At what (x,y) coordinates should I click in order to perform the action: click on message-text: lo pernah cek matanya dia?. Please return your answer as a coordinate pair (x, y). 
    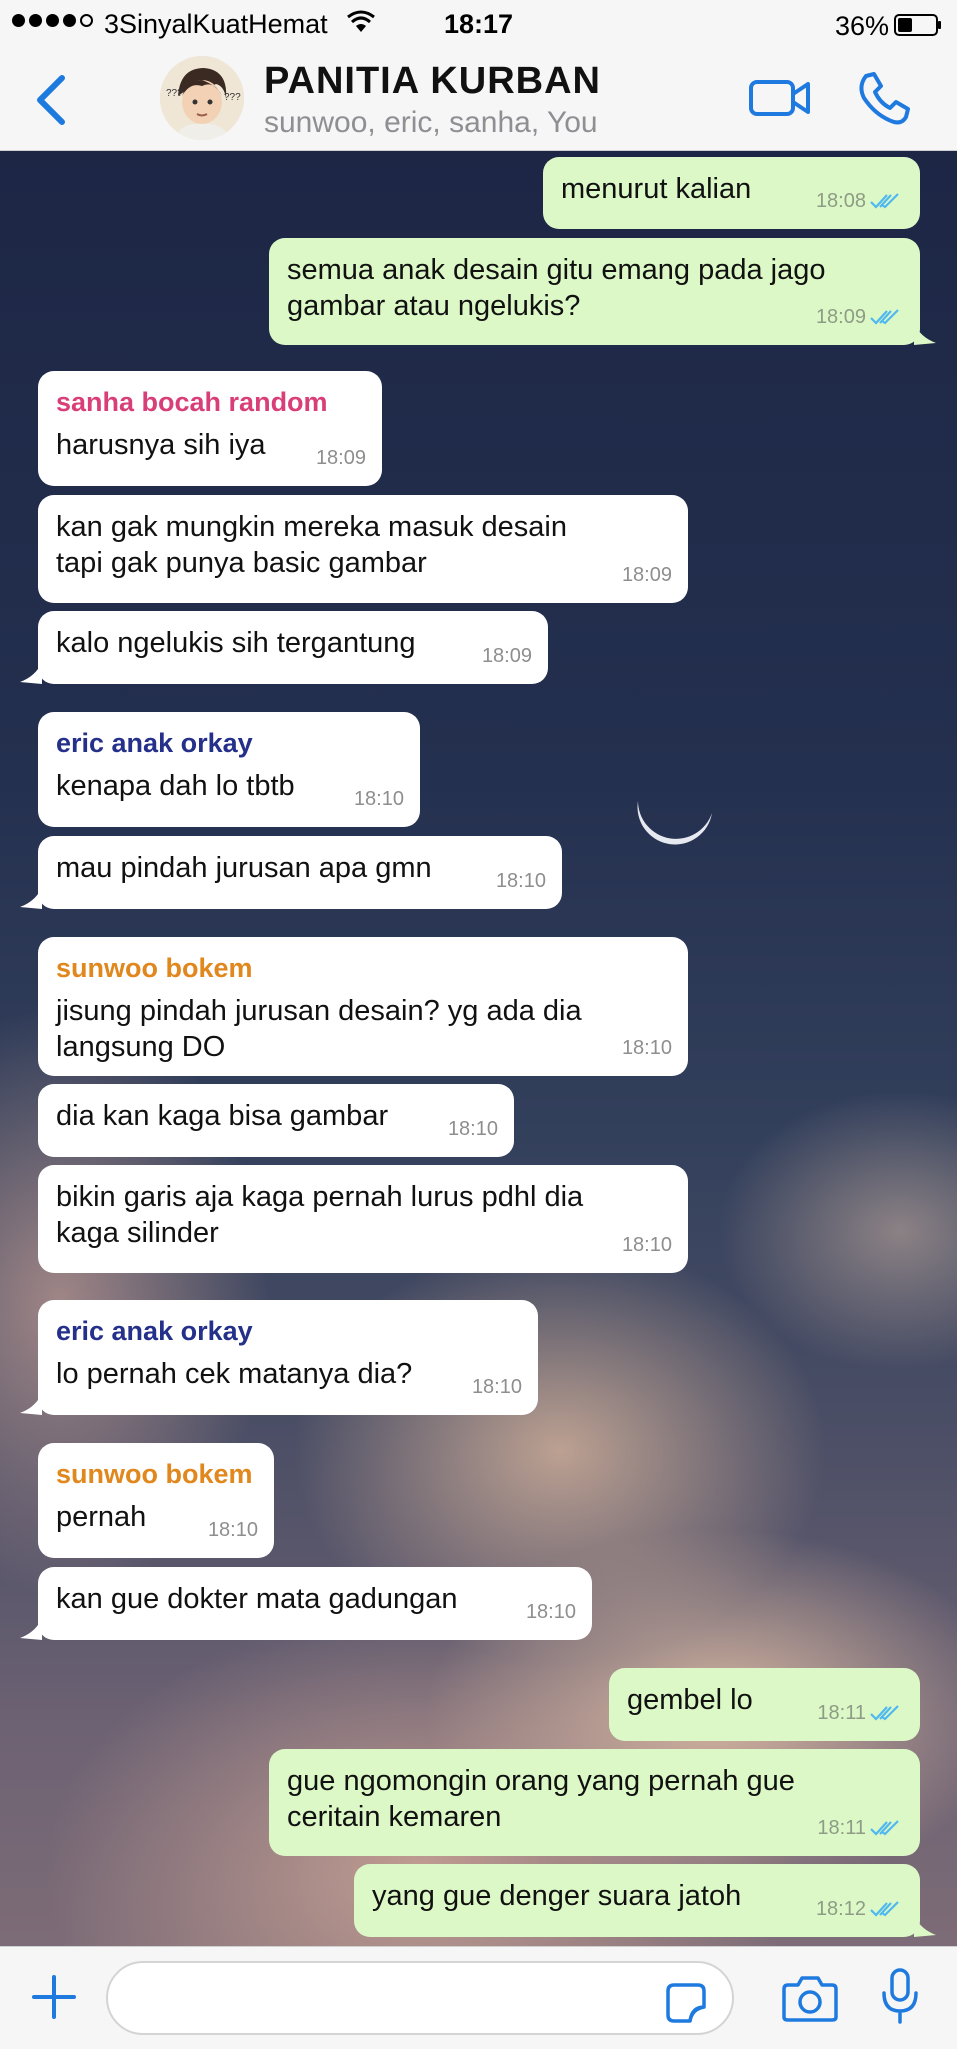
    Looking at the image, I should click on (234, 1374).